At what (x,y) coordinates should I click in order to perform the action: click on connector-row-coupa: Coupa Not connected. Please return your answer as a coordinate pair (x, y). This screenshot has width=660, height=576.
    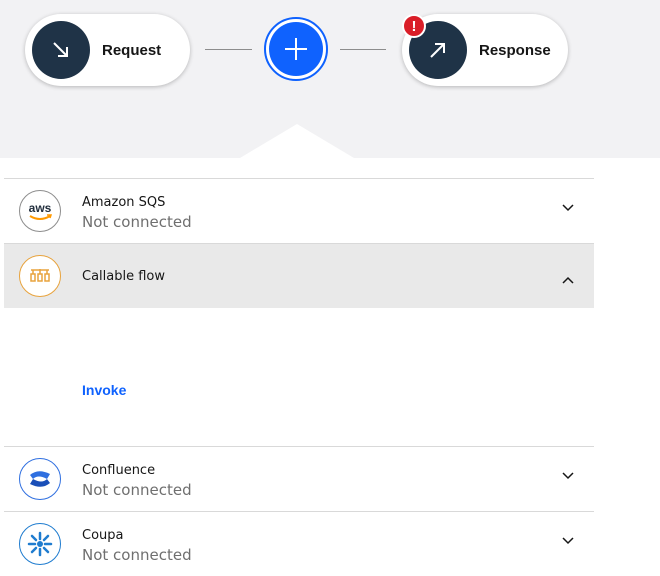
    Looking at the image, I should click on (299, 543).